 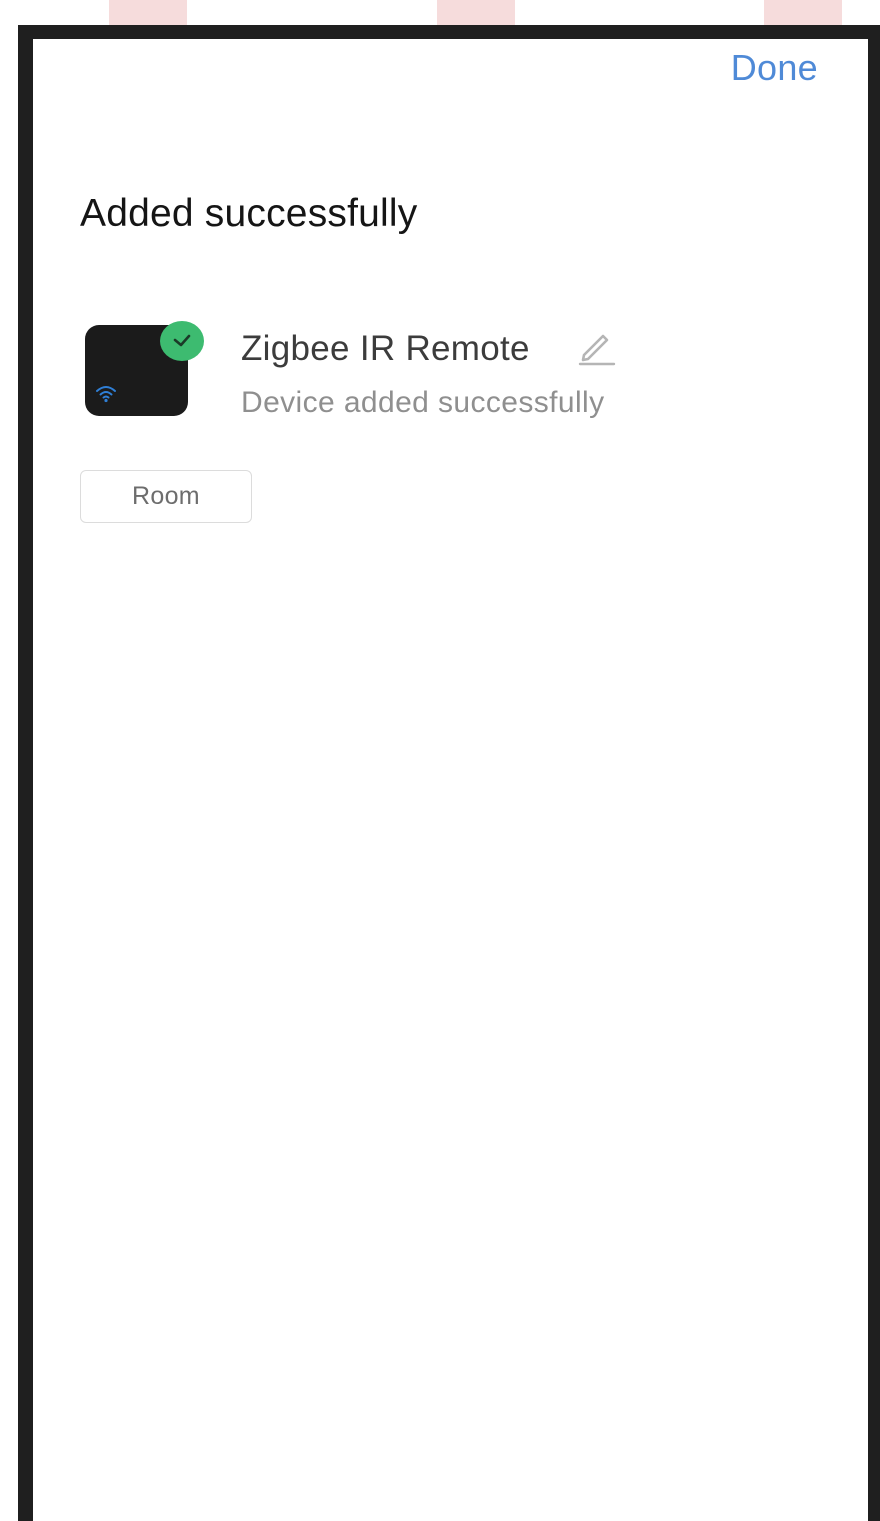 I want to click on device-name: Zigbee IR Remote, so click(x=385, y=348).